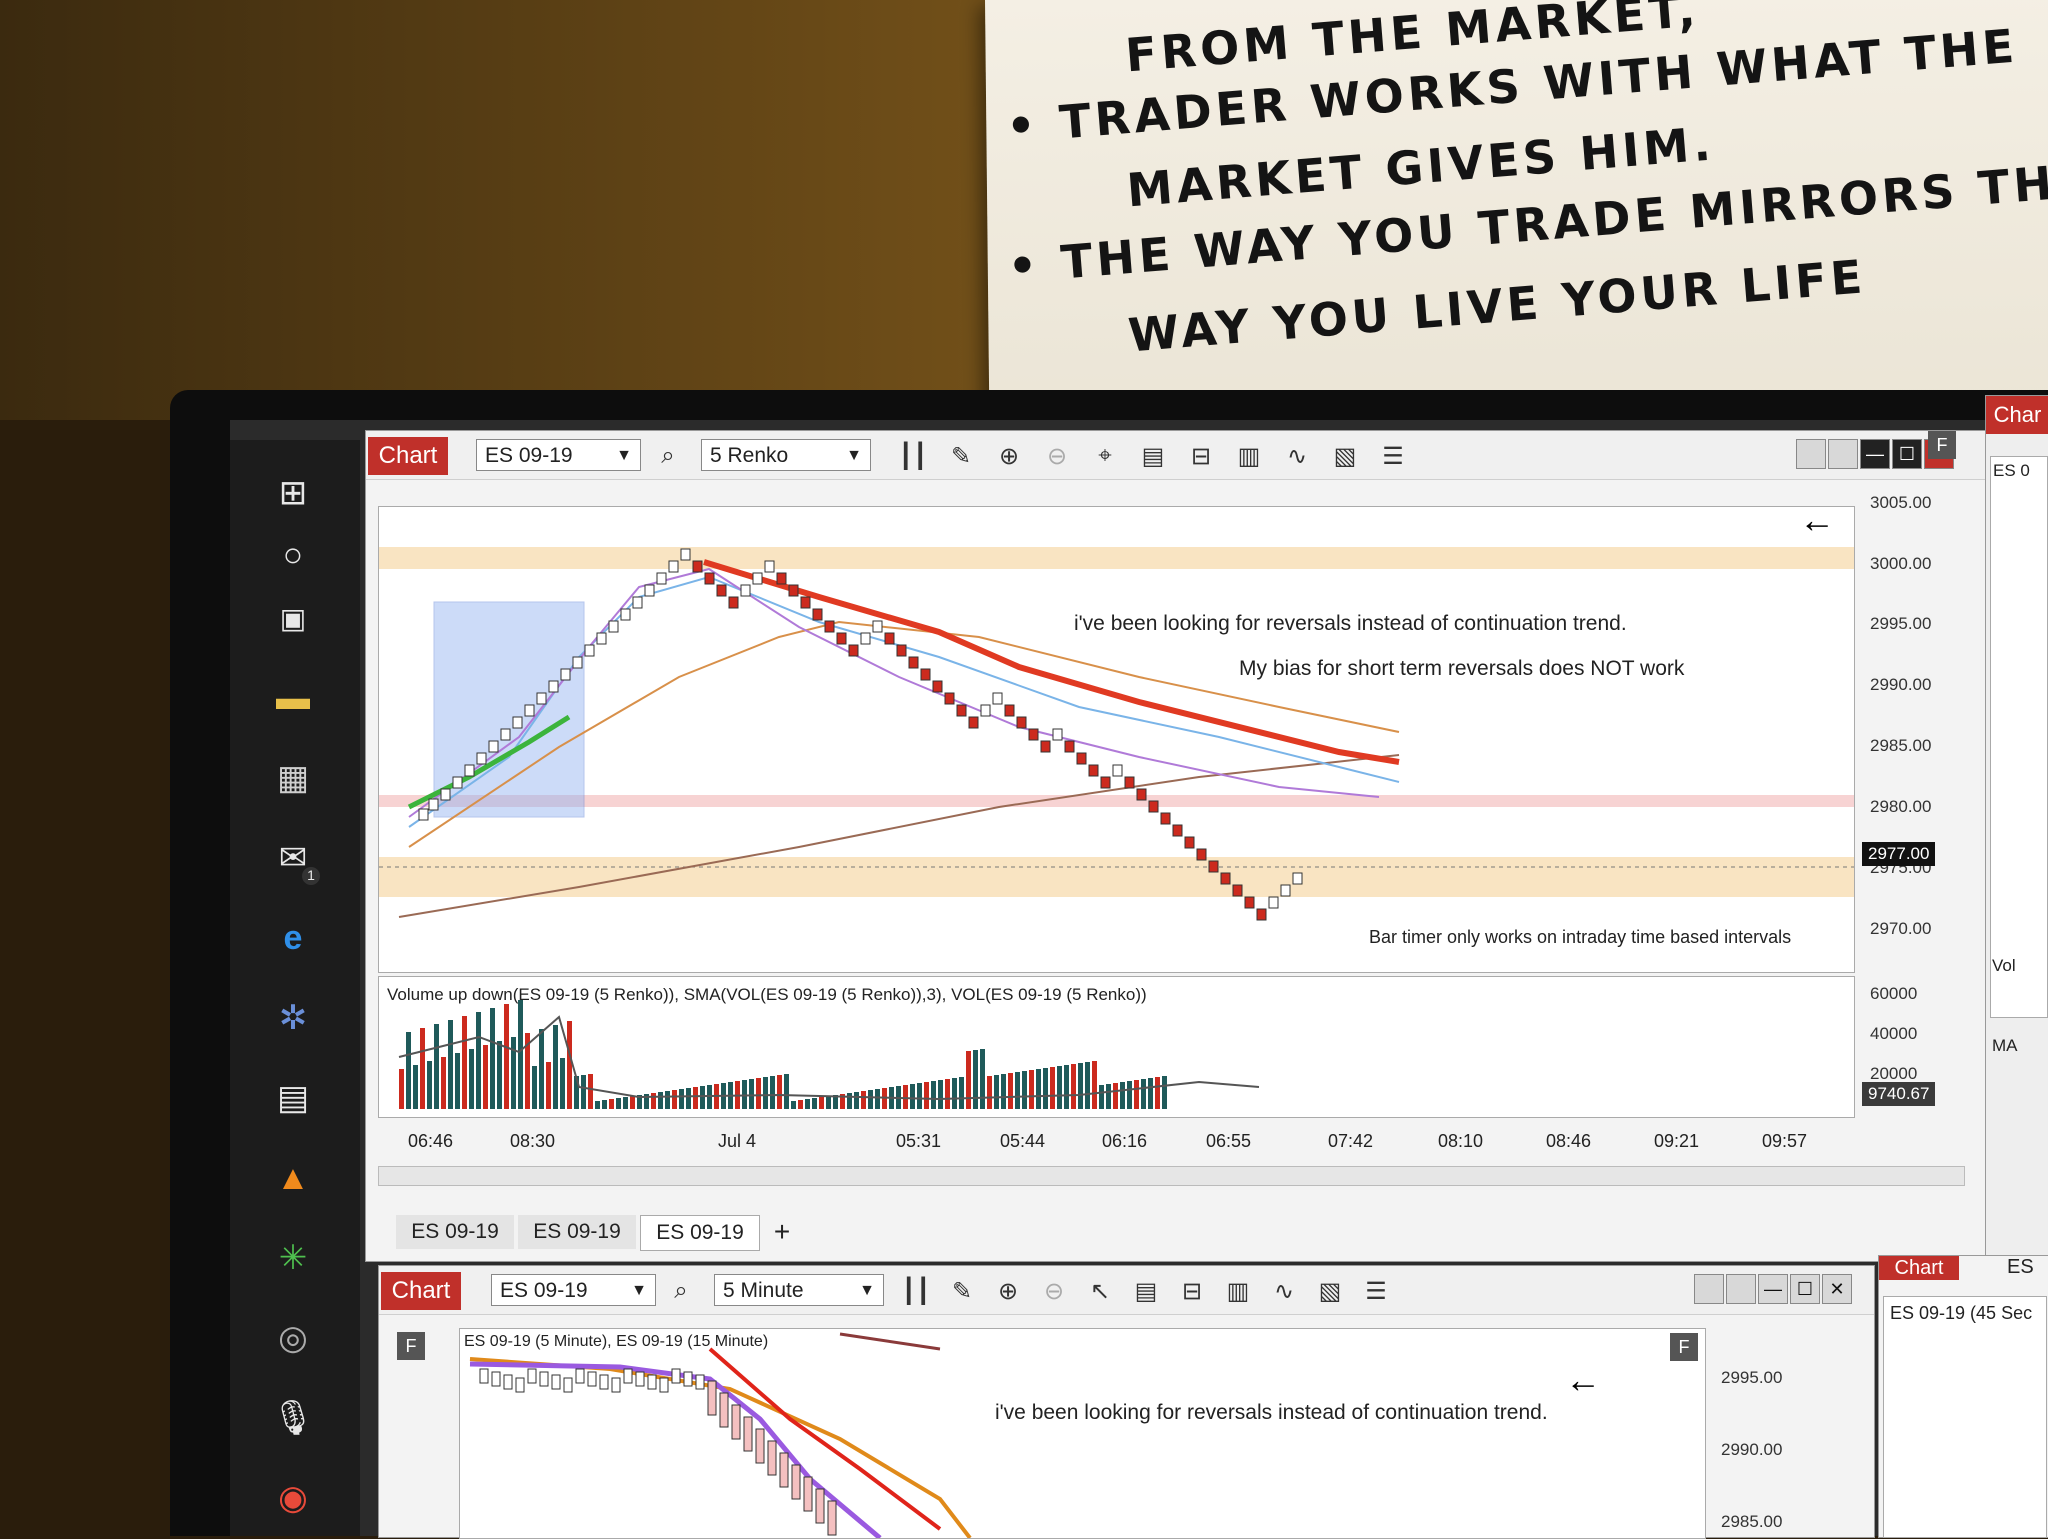 This screenshot has width=2048, height=1539. Describe the element at coordinates (411, 1346) in the screenshot. I see `f-button-left: F` at that location.